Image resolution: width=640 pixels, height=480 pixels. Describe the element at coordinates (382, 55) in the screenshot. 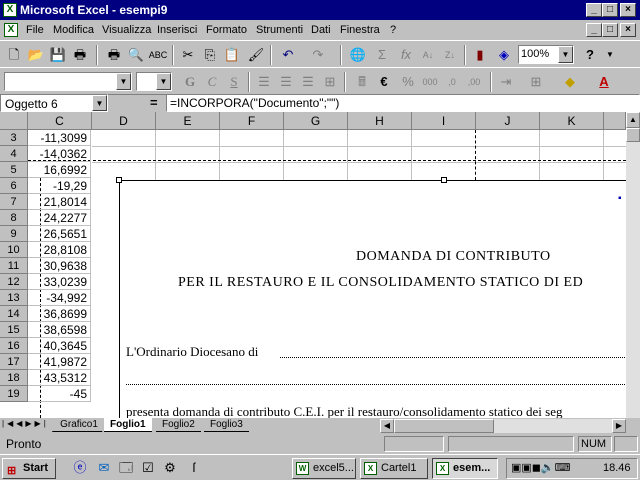

I see `autosum-icon: Σ` at that location.